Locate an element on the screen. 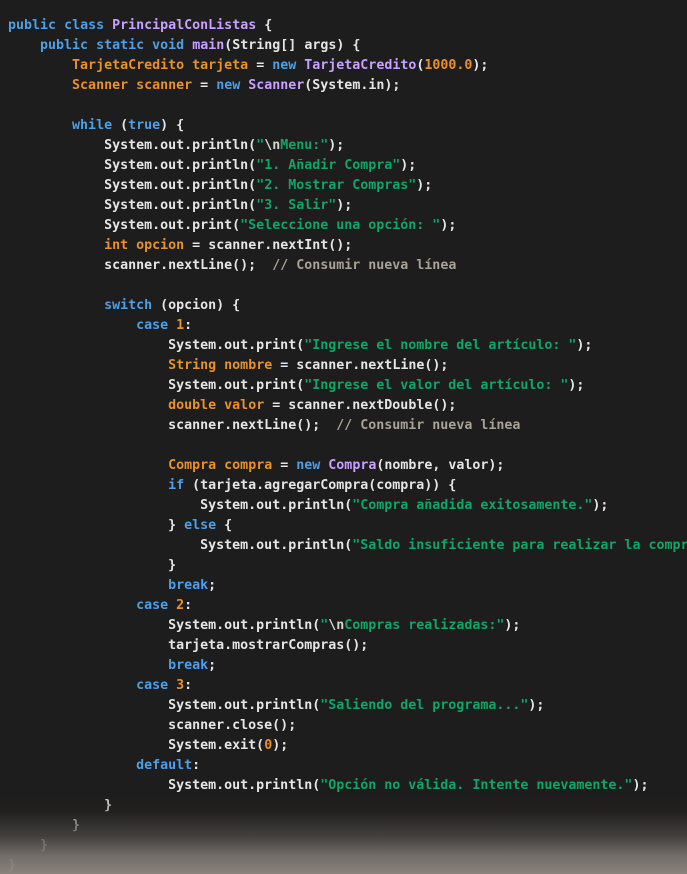 This screenshot has width=687, height=874. code-token-kw: switch is located at coordinates (128, 306).